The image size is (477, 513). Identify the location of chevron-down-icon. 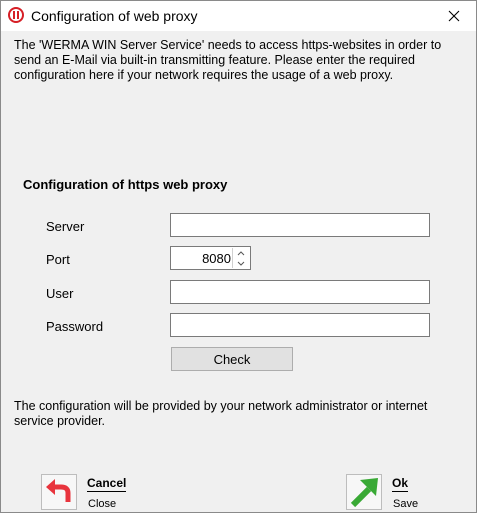
(241, 263).